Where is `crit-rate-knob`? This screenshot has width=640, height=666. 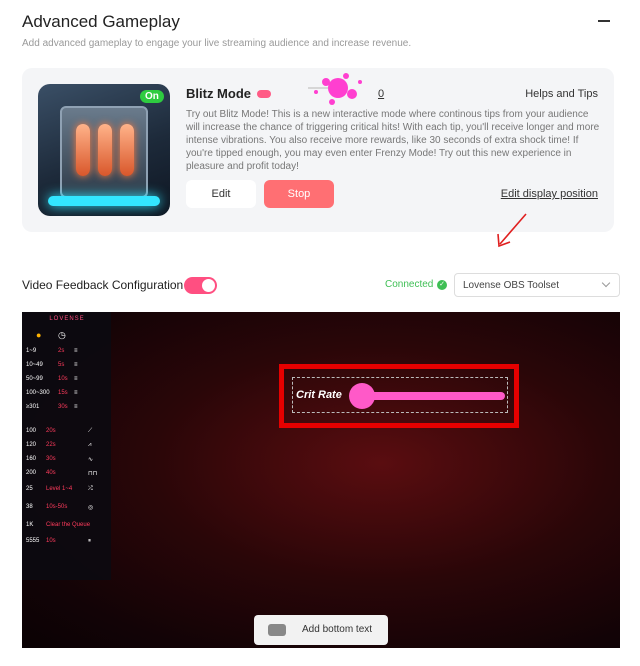 crit-rate-knob is located at coordinates (362, 396).